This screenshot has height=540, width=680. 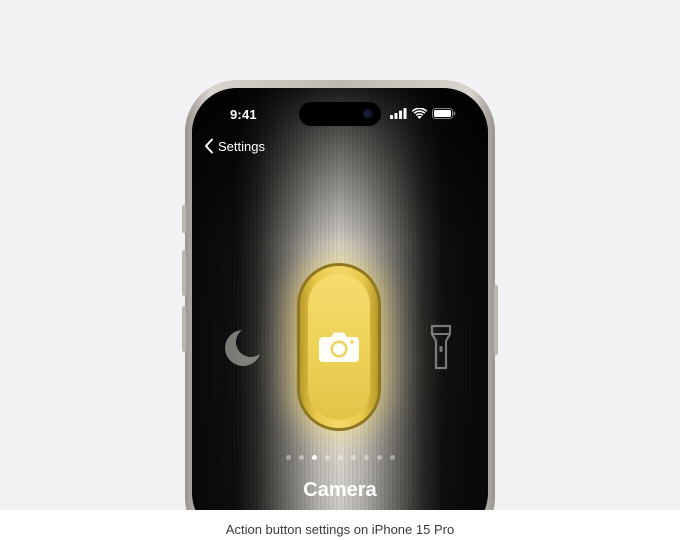 I want to click on power-side-button, so click(x=496, y=320).